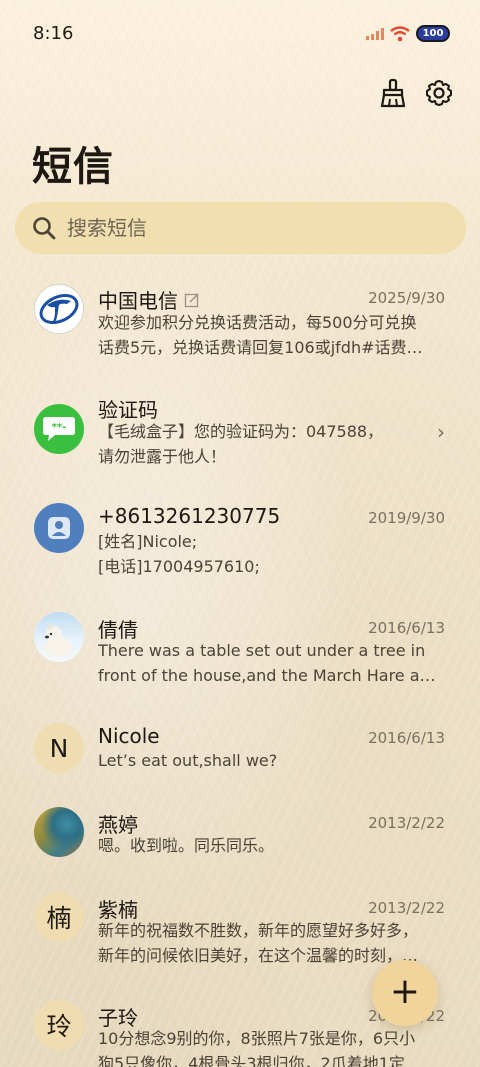 The width and height of the screenshot is (480, 1067). What do you see at coordinates (439, 93) in the screenshot?
I see `gear-icon` at bounding box center [439, 93].